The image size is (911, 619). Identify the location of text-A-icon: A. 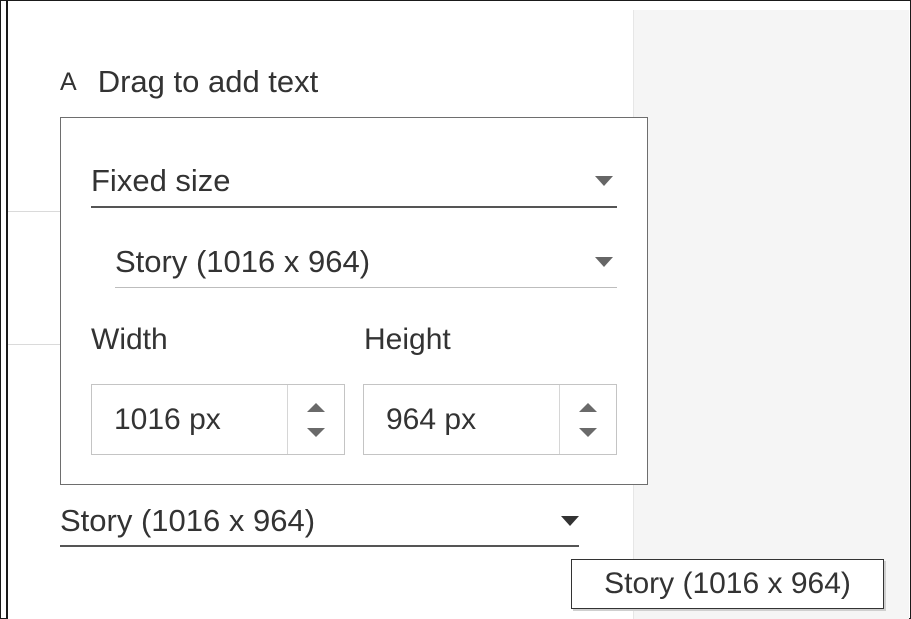
(68, 81).